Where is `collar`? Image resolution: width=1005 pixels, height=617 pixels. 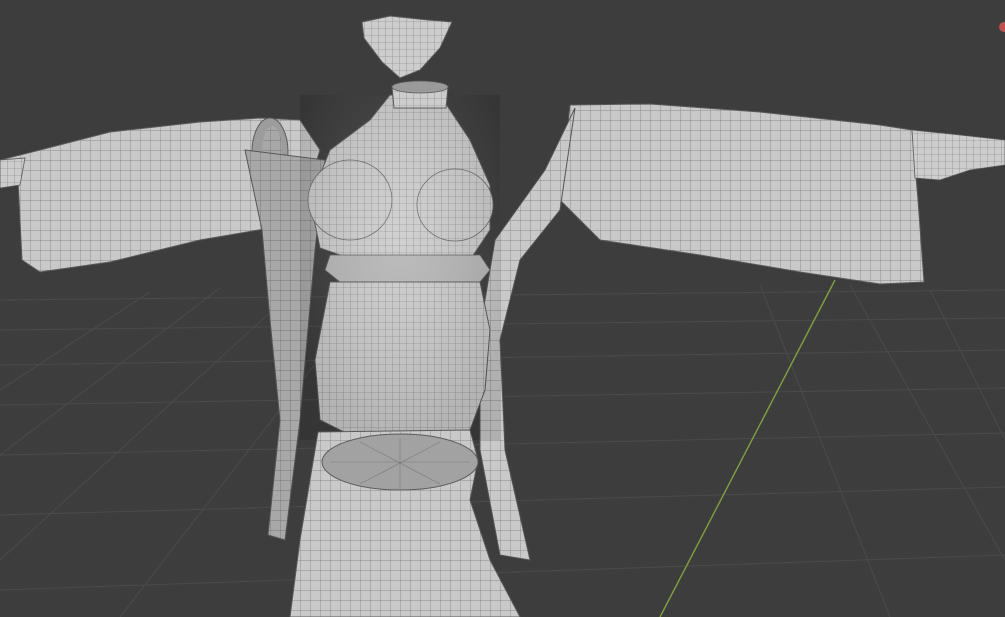
collar is located at coordinates (407, 47).